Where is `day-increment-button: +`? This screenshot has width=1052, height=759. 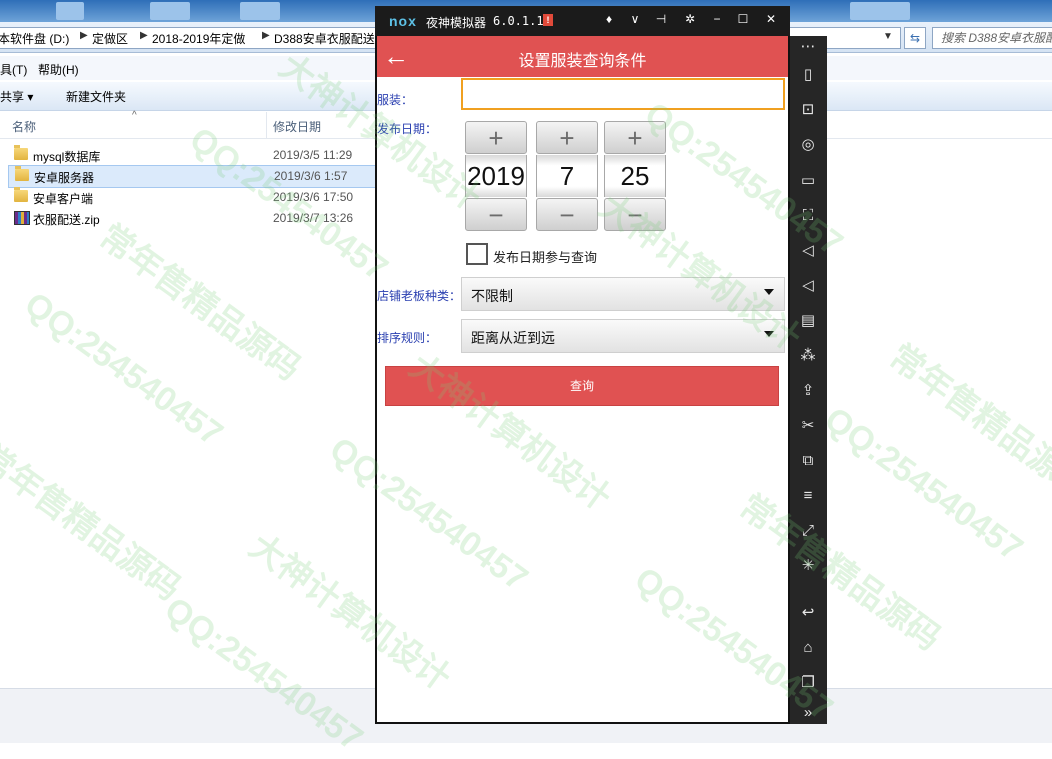 day-increment-button: + is located at coordinates (635, 137).